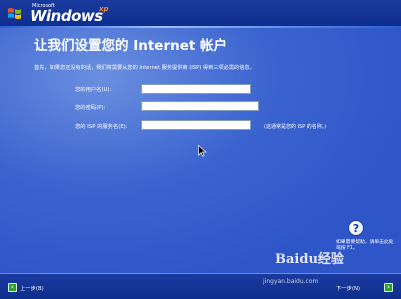 The height and width of the screenshot is (299, 401). Describe the element at coordinates (131, 46) in the screenshot. I see `page-title: 让我们设置您的 Internet 帐户` at that location.